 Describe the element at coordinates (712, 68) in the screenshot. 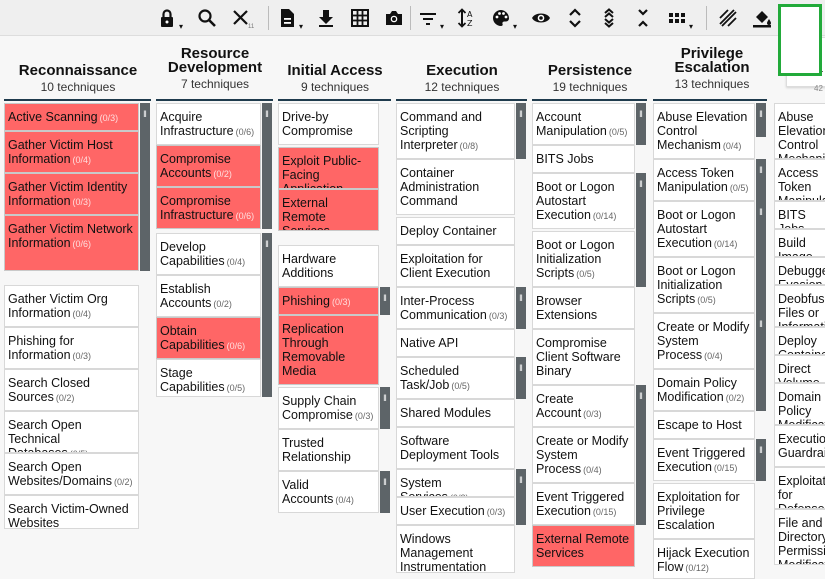

I see `tactic-header: Privilege Escalation 13 techniques` at that location.